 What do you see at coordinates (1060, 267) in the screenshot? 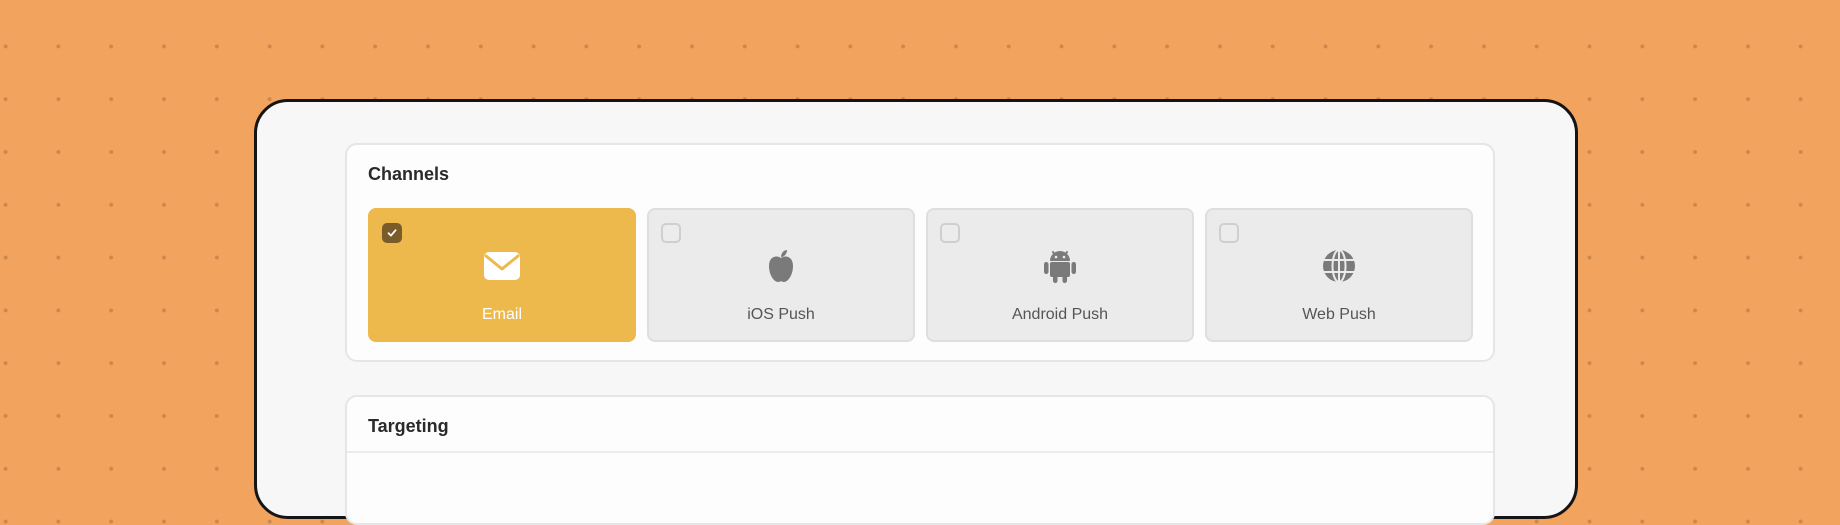
I see `android-icon` at bounding box center [1060, 267].